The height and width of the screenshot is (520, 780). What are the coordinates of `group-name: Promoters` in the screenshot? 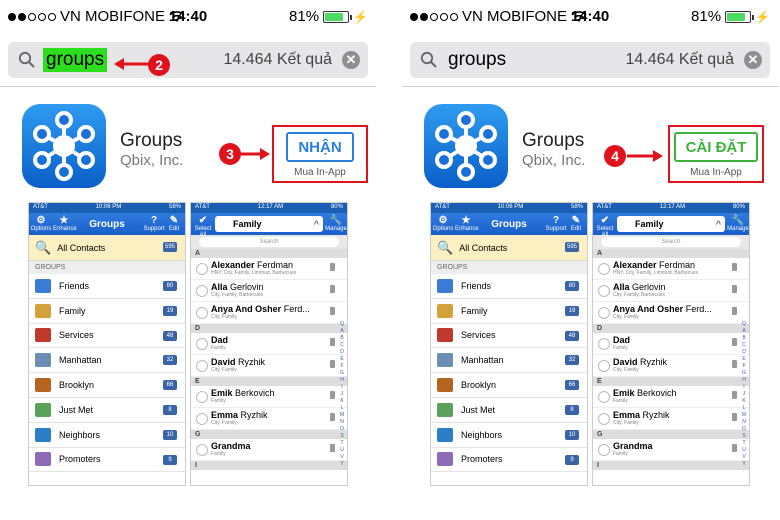 It's located at (80, 459).